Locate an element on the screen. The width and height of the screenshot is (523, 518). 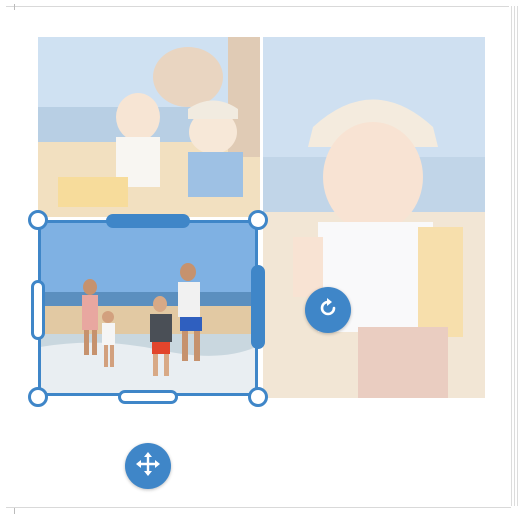
rotate-button is located at coordinates (328, 310).